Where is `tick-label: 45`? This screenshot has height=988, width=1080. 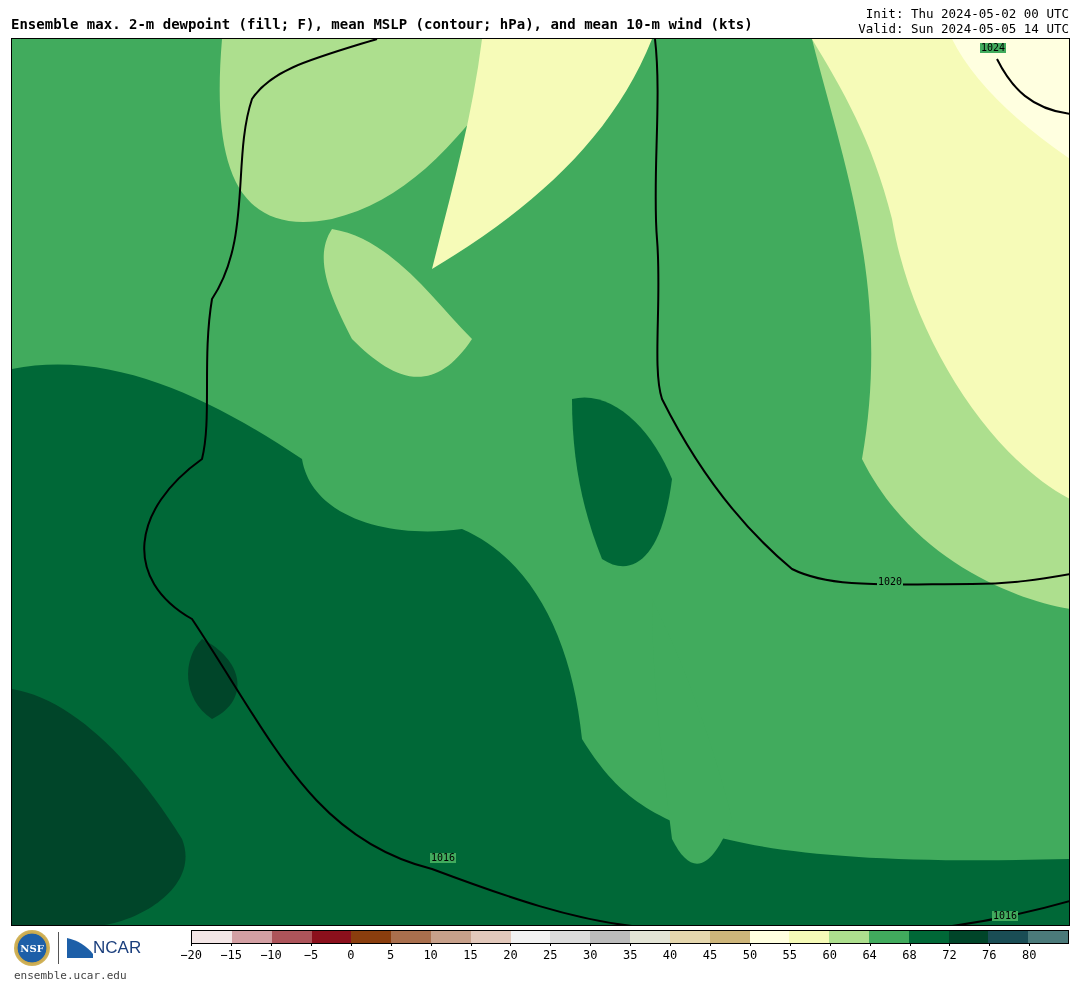 tick-label: 45 is located at coordinates (710, 955).